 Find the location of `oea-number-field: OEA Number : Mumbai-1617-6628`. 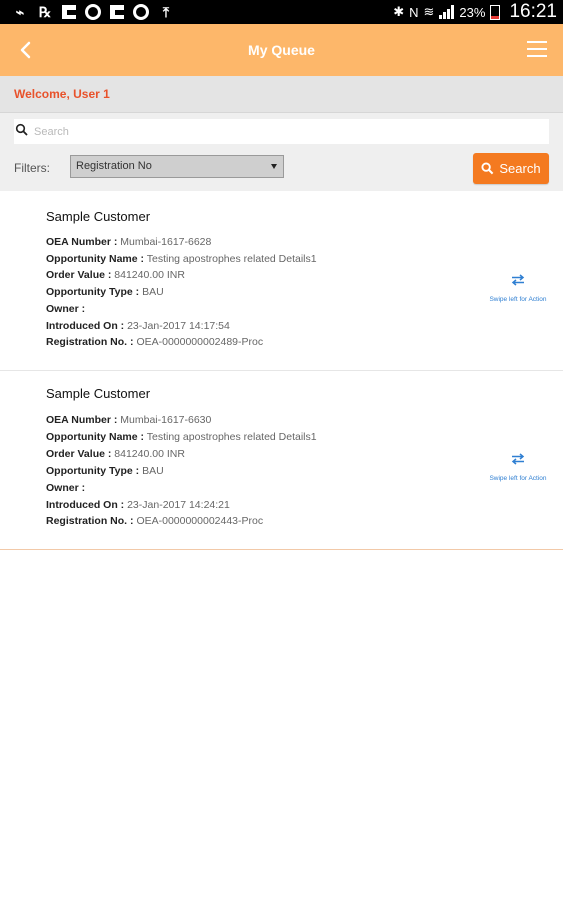

oea-number-field: OEA Number : Mumbai-1617-6628 is located at coordinates (128, 242).